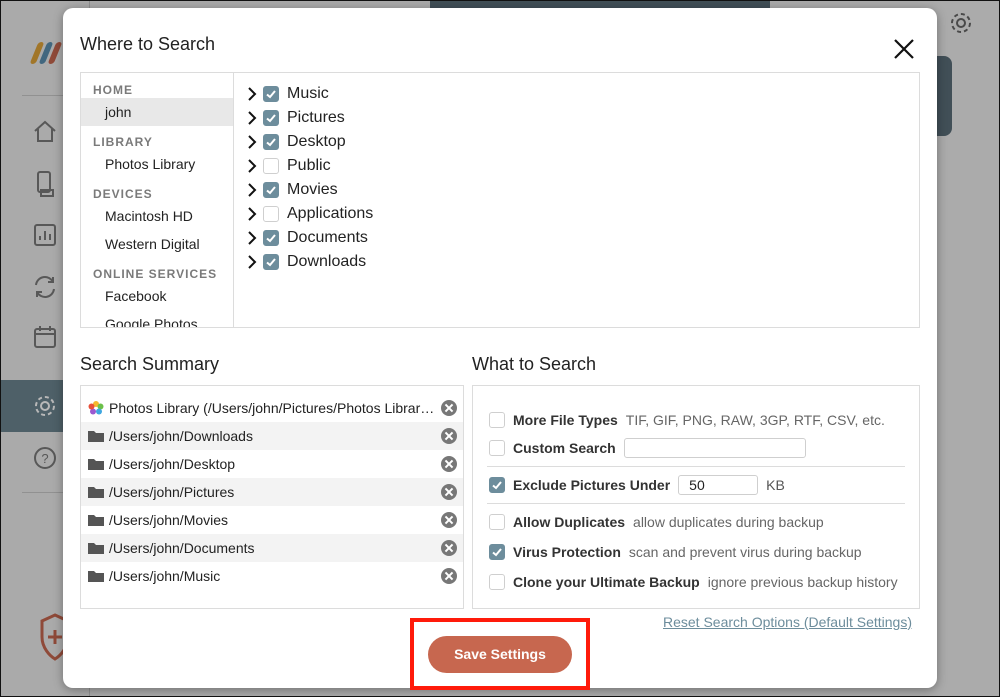 This screenshot has height=697, width=1000. What do you see at coordinates (565, 420) in the screenshot?
I see `more-file-types-label: More File Types` at bounding box center [565, 420].